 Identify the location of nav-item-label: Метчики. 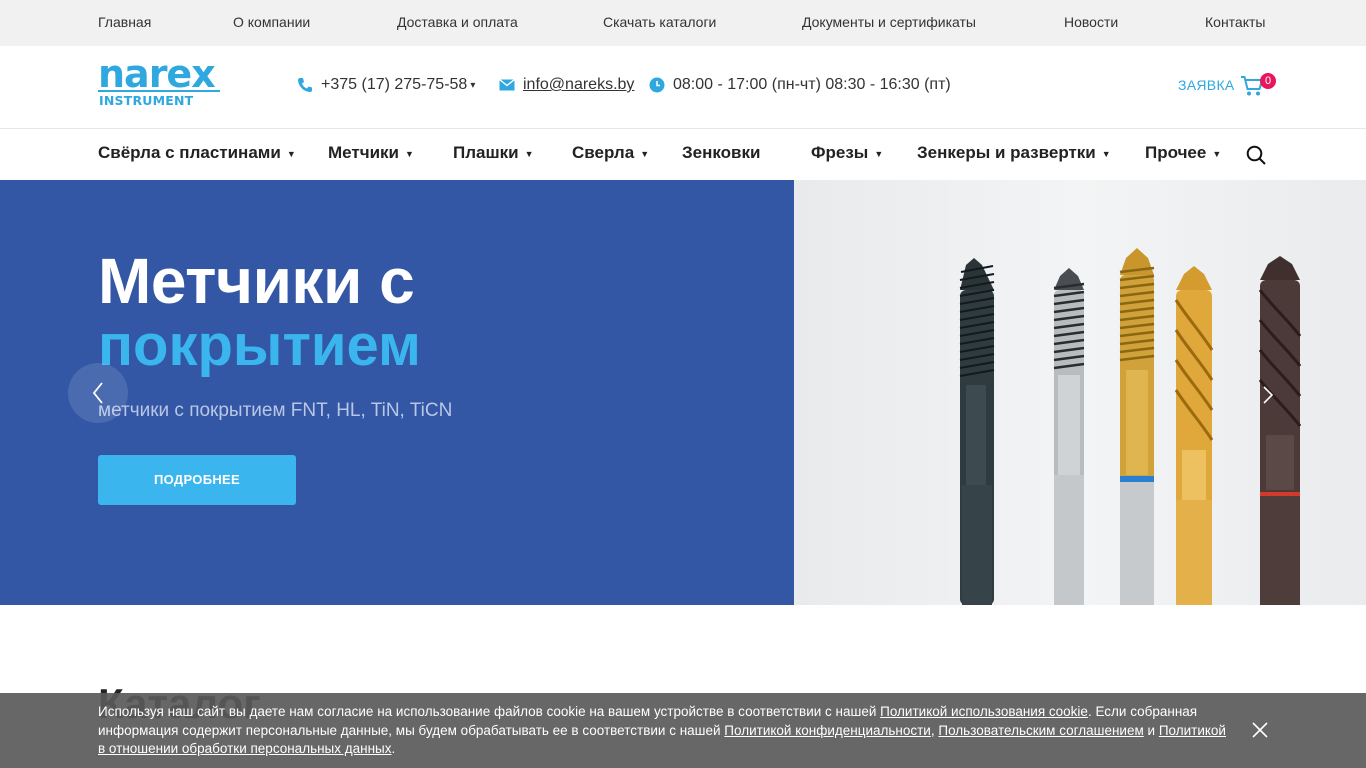
(363, 152).